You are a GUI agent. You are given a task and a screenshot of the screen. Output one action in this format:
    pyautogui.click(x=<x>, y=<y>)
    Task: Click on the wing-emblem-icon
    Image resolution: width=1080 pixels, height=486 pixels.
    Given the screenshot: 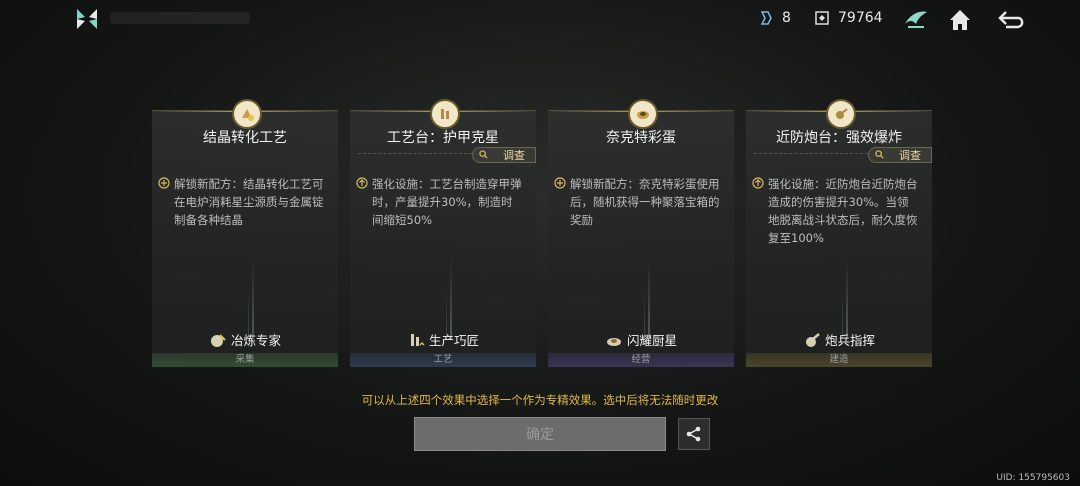 What is the action you would take?
    pyautogui.click(x=916, y=20)
    